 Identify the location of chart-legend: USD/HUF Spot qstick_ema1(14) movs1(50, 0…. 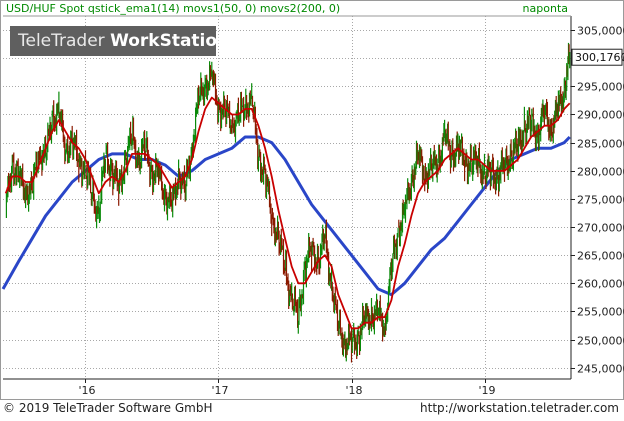
(173, 8).